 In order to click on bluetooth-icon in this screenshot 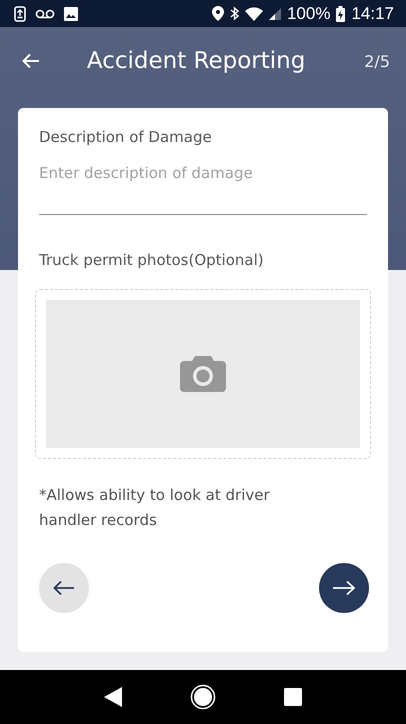, I will do `click(234, 13)`.